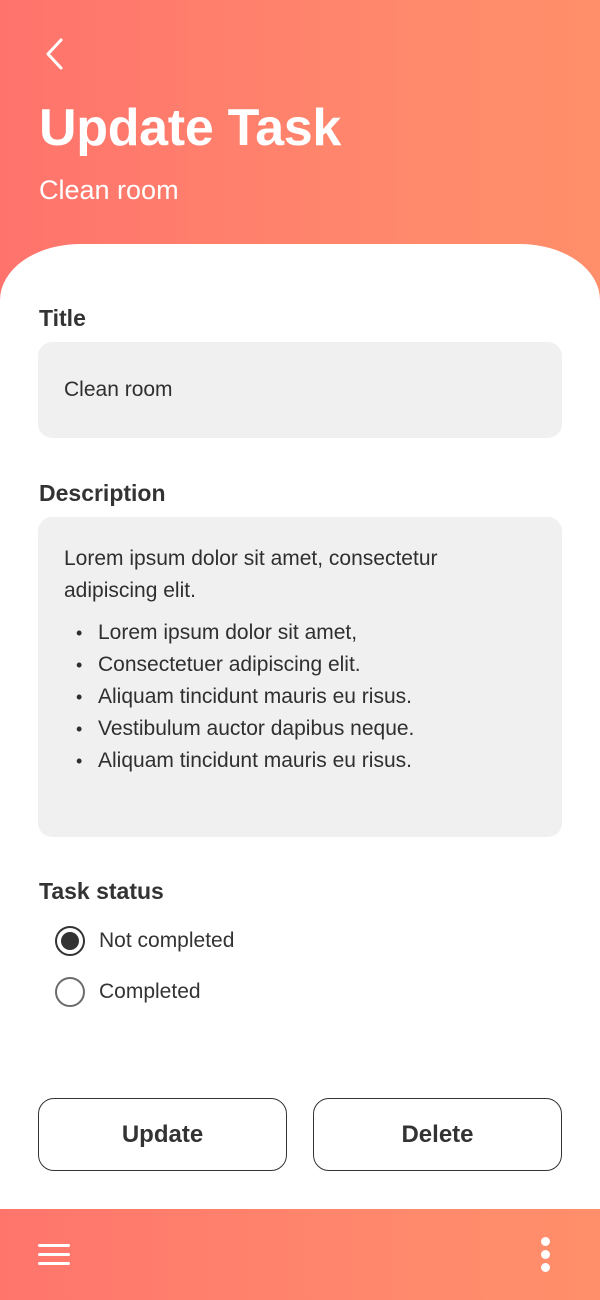 The image size is (600, 1300). Describe the element at coordinates (109, 190) in the screenshot. I see `page-subtitle: Clean room` at that location.